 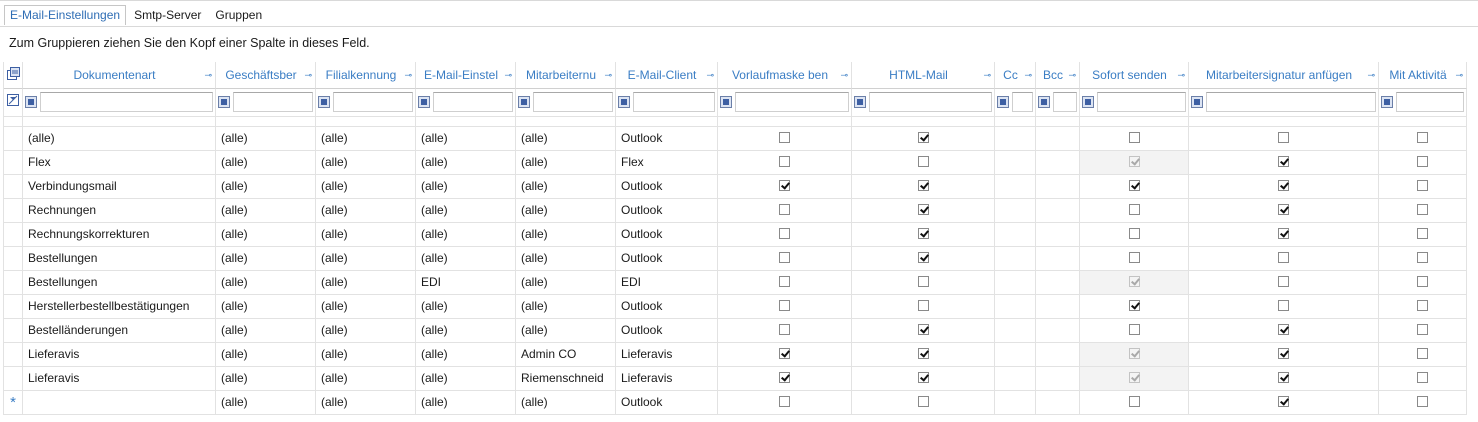 What do you see at coordinates (119, 331) in the screenshot?
I see `cell-dokumentenart: Bestelländerungen` at bounding box center [119, 331].